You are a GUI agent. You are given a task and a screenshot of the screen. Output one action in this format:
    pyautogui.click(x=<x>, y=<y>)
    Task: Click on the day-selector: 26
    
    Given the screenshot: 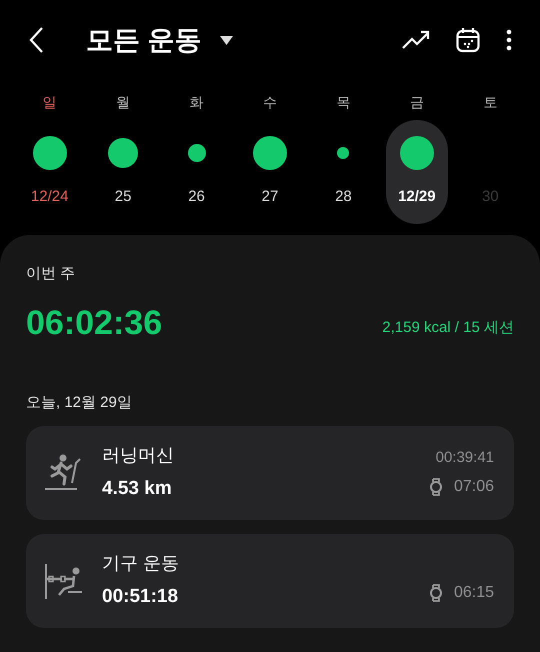 What is the action you would take?
    pyautogui.click(x=197, y=172)
    